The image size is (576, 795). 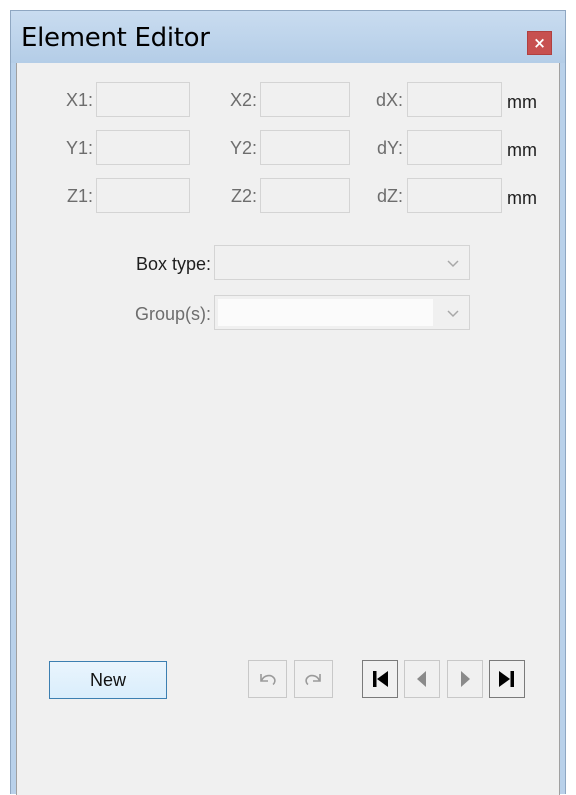 I want to click on close-icon: ×, so click(x=539, y=43).